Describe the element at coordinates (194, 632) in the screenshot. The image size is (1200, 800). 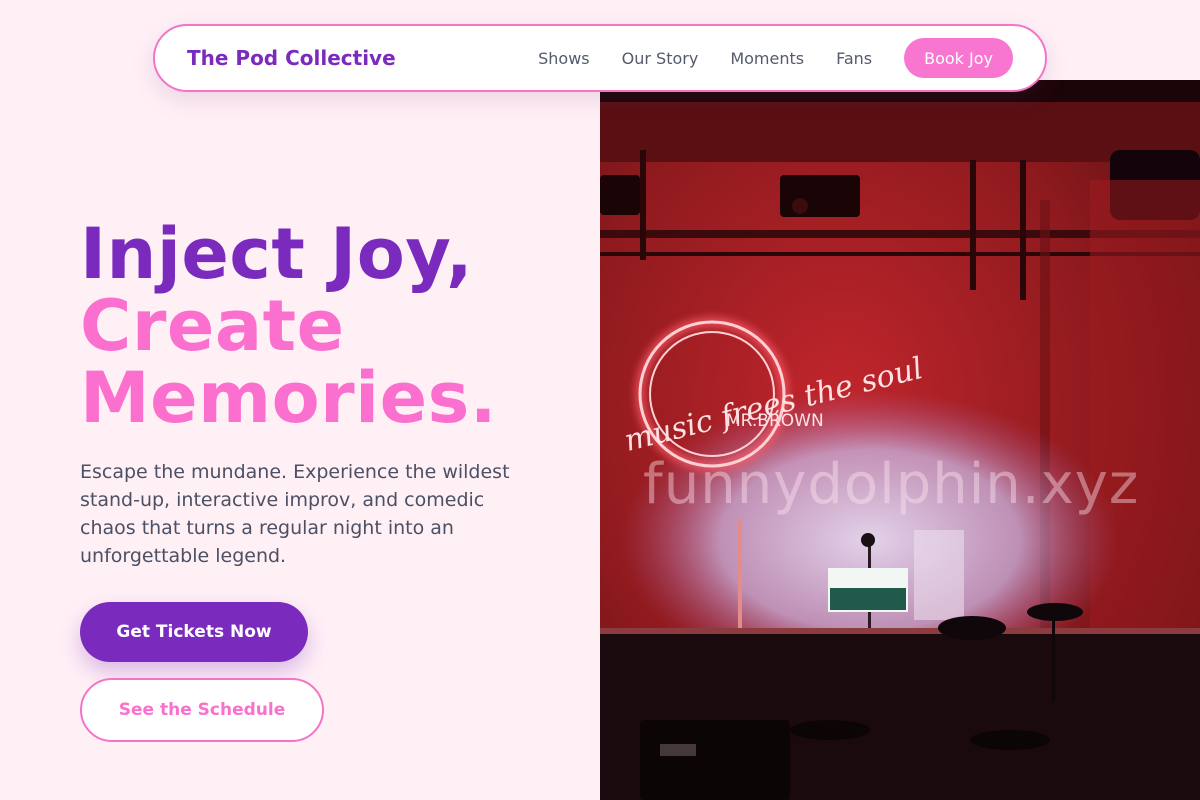
I see `get-tickets-button: Get Tickets Now` at that location.